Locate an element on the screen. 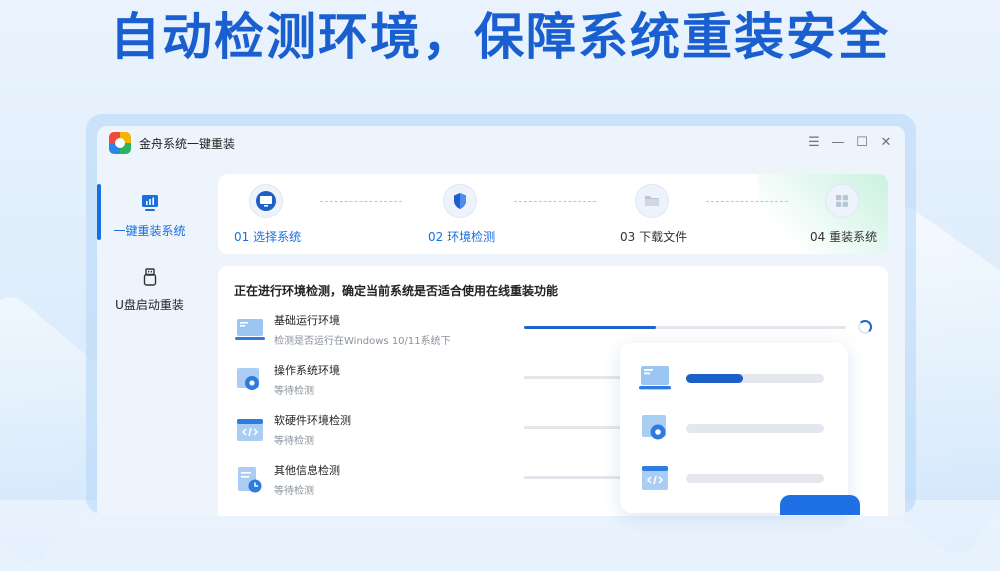  check-title: 正在进行环境检测，确定当前系统是否适合使用在线重装功能 is located at coordinates (396, 291).